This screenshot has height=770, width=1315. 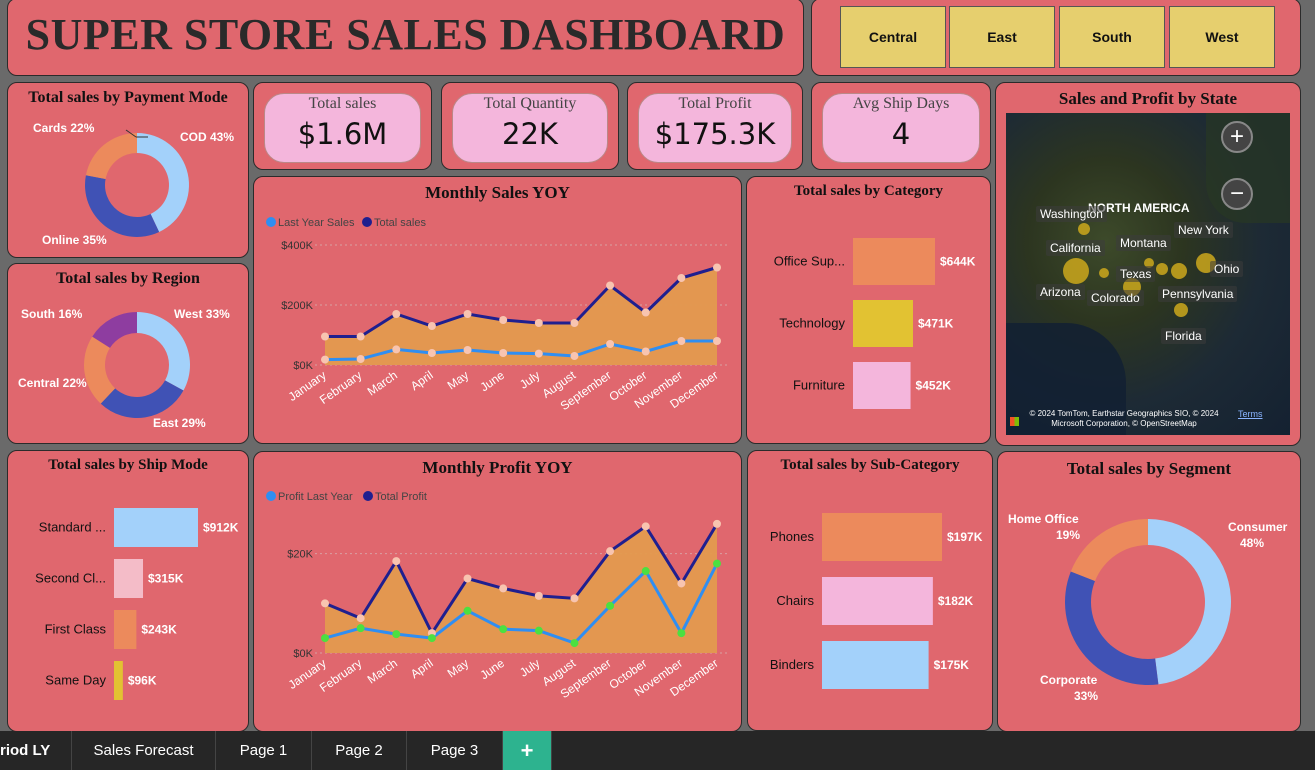 I want to click on region-button-south: South, so click(x=1112, y=37).